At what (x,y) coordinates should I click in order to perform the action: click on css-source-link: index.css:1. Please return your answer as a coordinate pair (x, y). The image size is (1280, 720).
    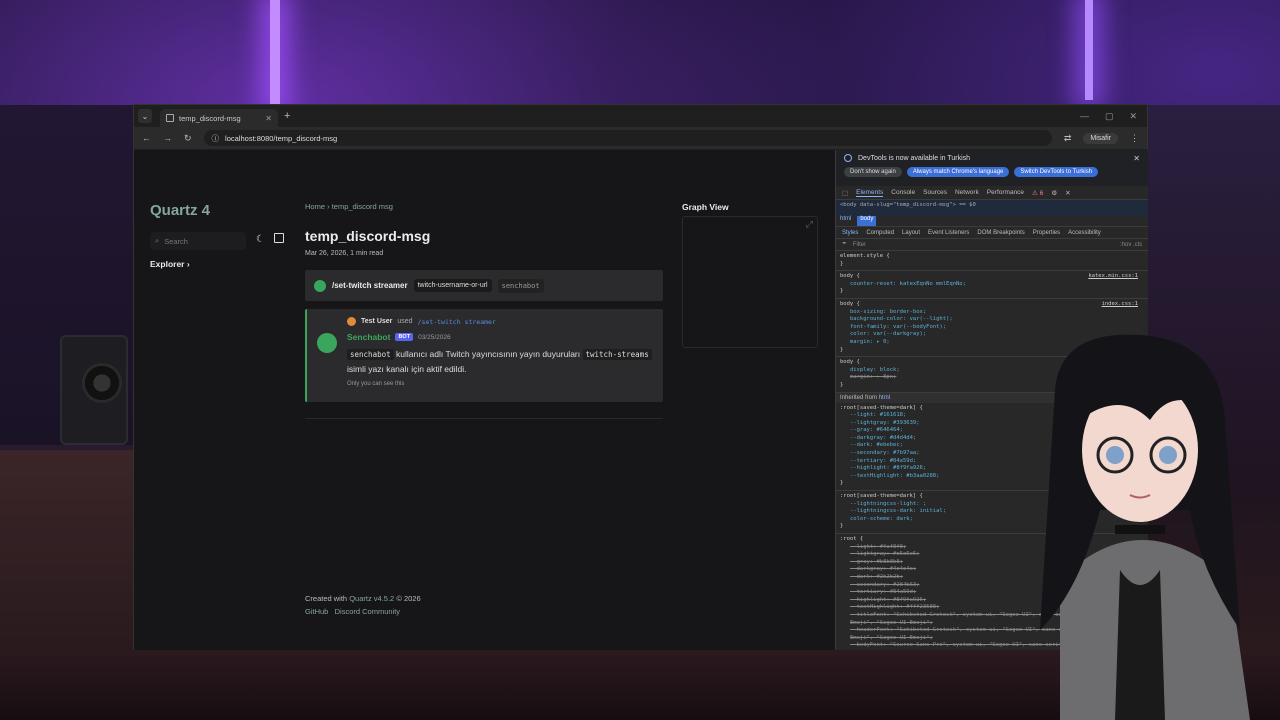
    Looking at the image, I should click on (1120, 305).